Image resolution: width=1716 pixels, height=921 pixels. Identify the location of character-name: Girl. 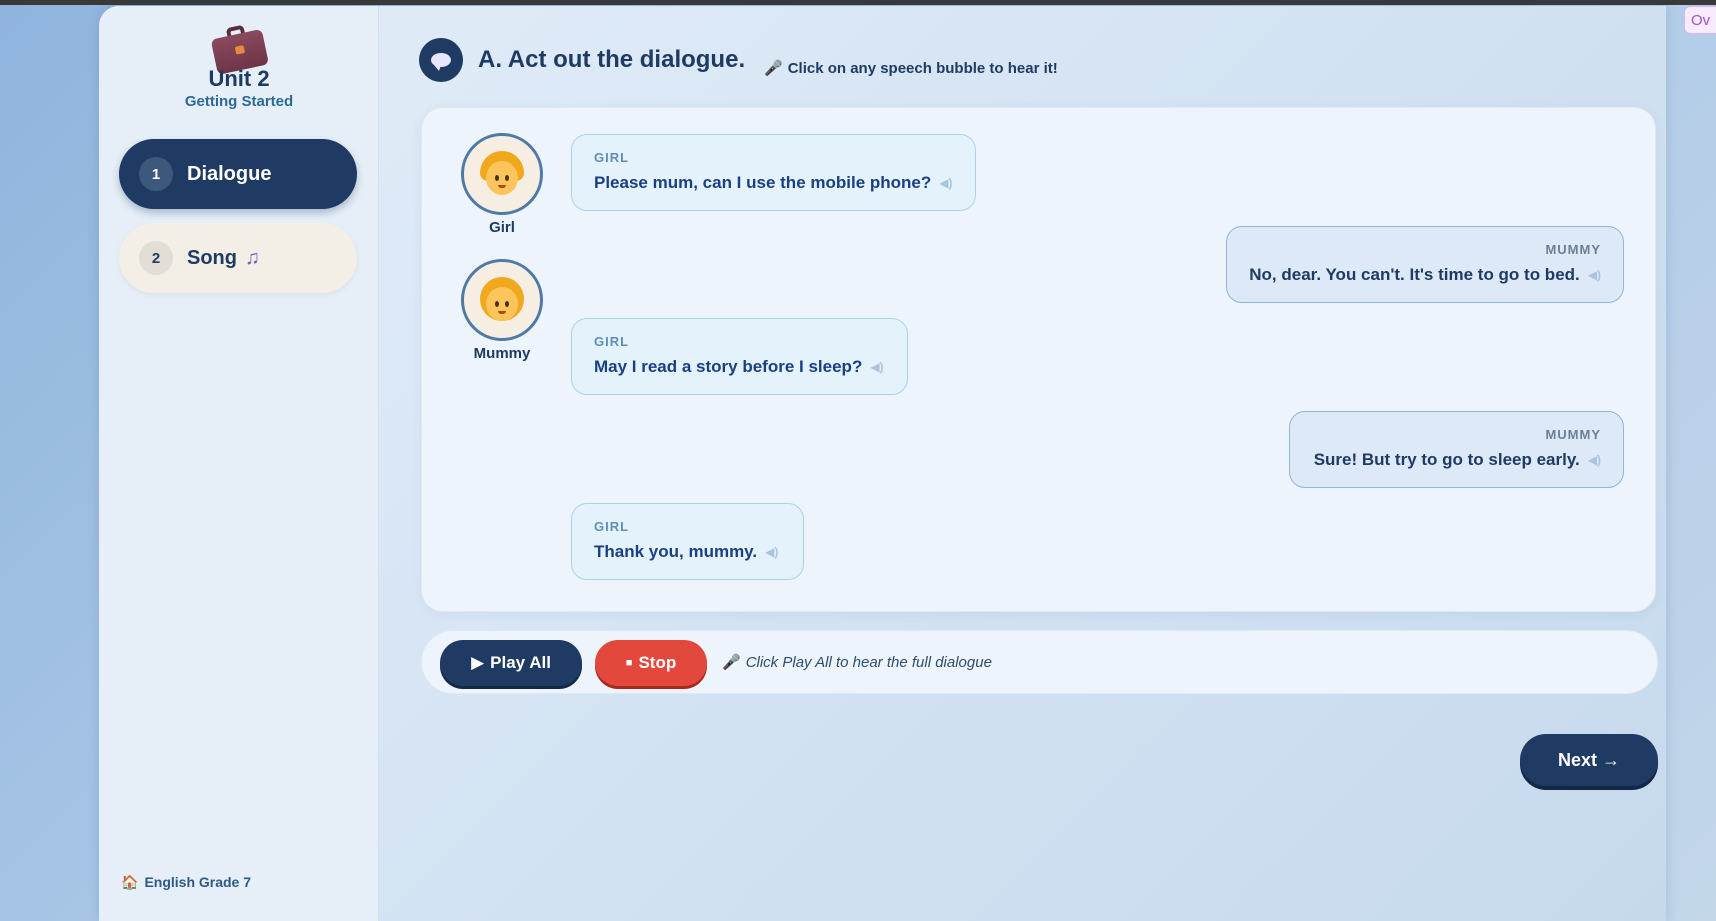
(502, 227).